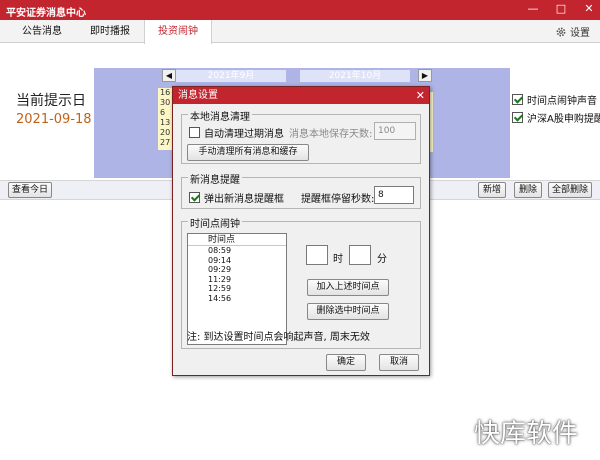 This screenshot has height=460, width=600. I want to click on popup-reminder-checkbox, so click(194, 197).